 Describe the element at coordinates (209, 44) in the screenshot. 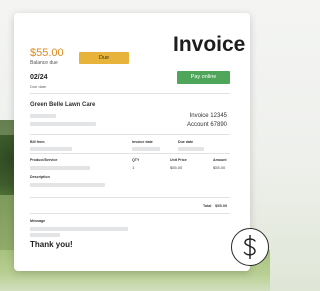

I see `invoice-title: Invoice` at that location.